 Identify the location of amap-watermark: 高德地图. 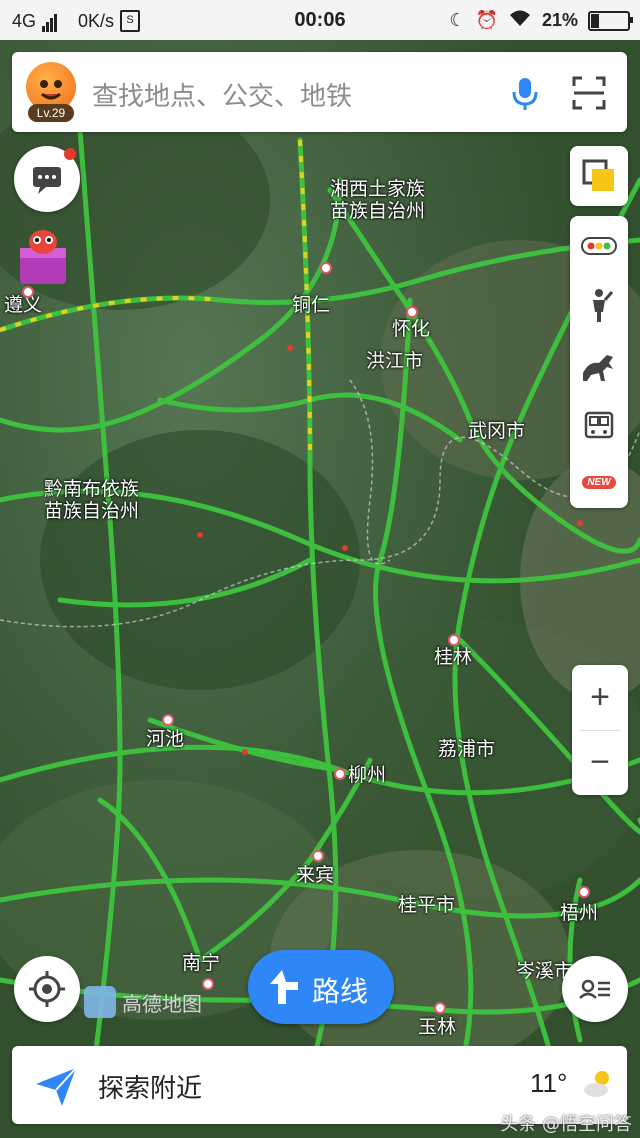
(143, 1002).